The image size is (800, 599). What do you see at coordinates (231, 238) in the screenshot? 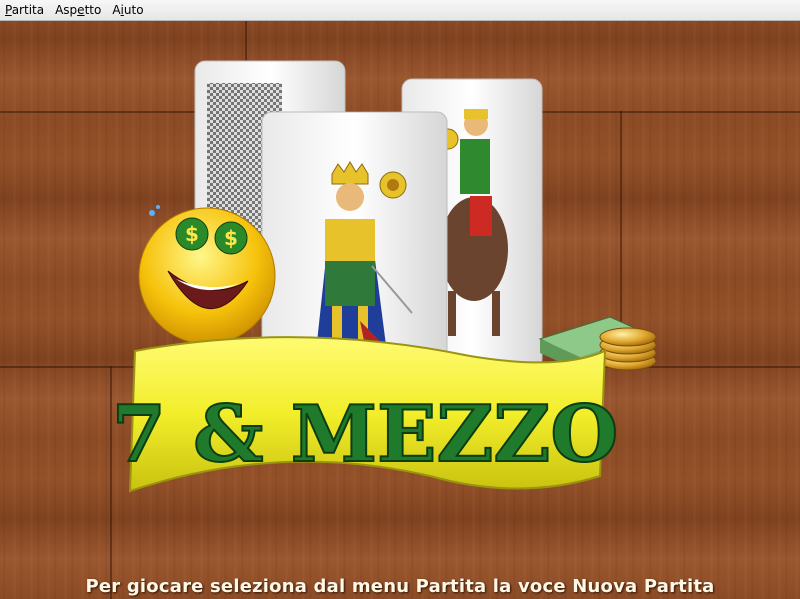
I see `smiley-eye-right: $` at bounding box center [231, 238].